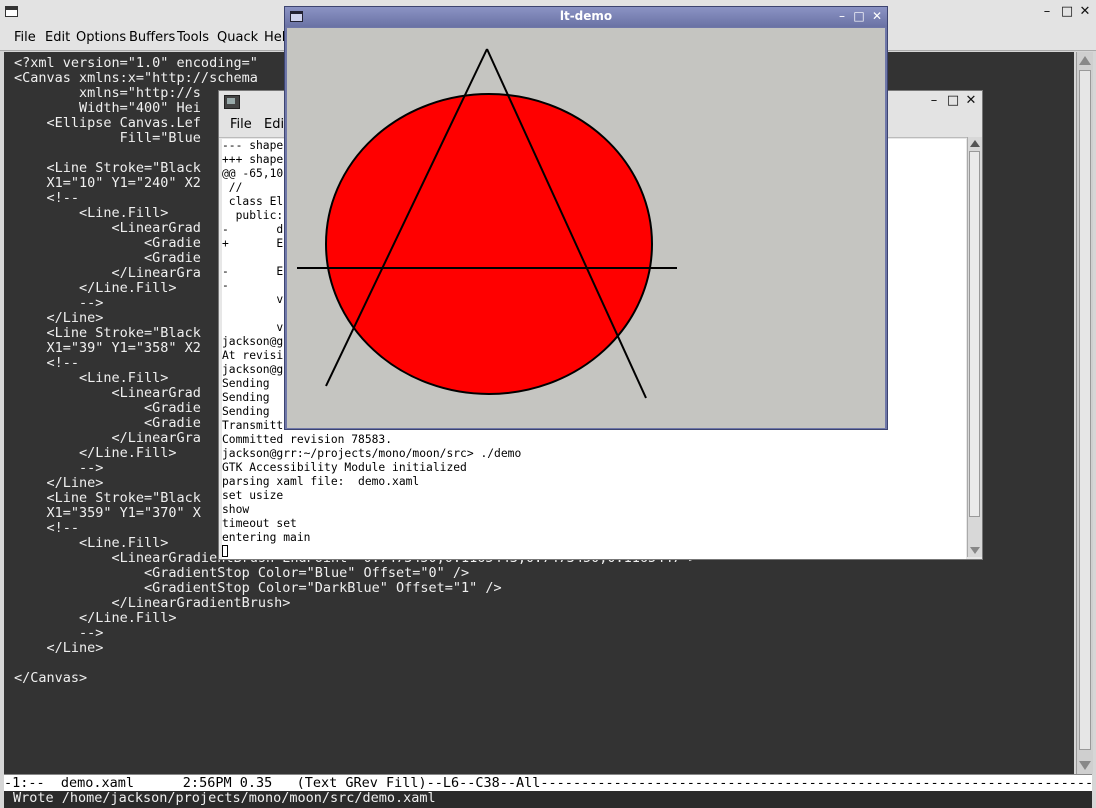 This screenshot has height=808, width=1096. Describe the element at coordinates (489, 244) in the screenshot. I see `red-ellipse` at that location.